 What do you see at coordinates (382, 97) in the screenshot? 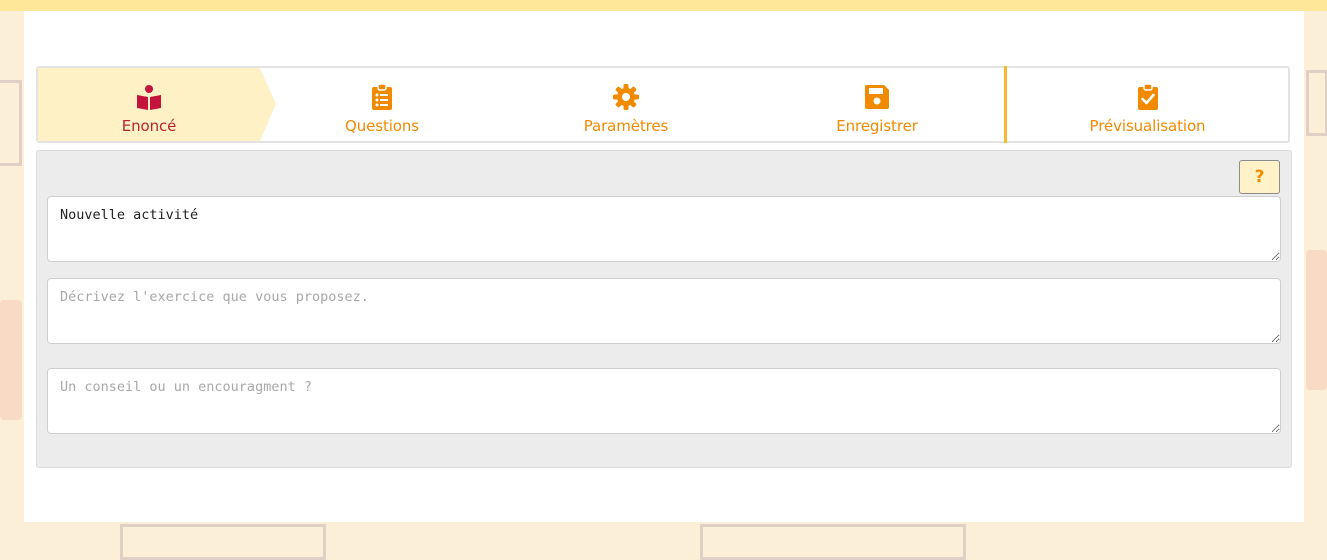
I see `clipboard-list-icon` at bounding box center [382, 97].